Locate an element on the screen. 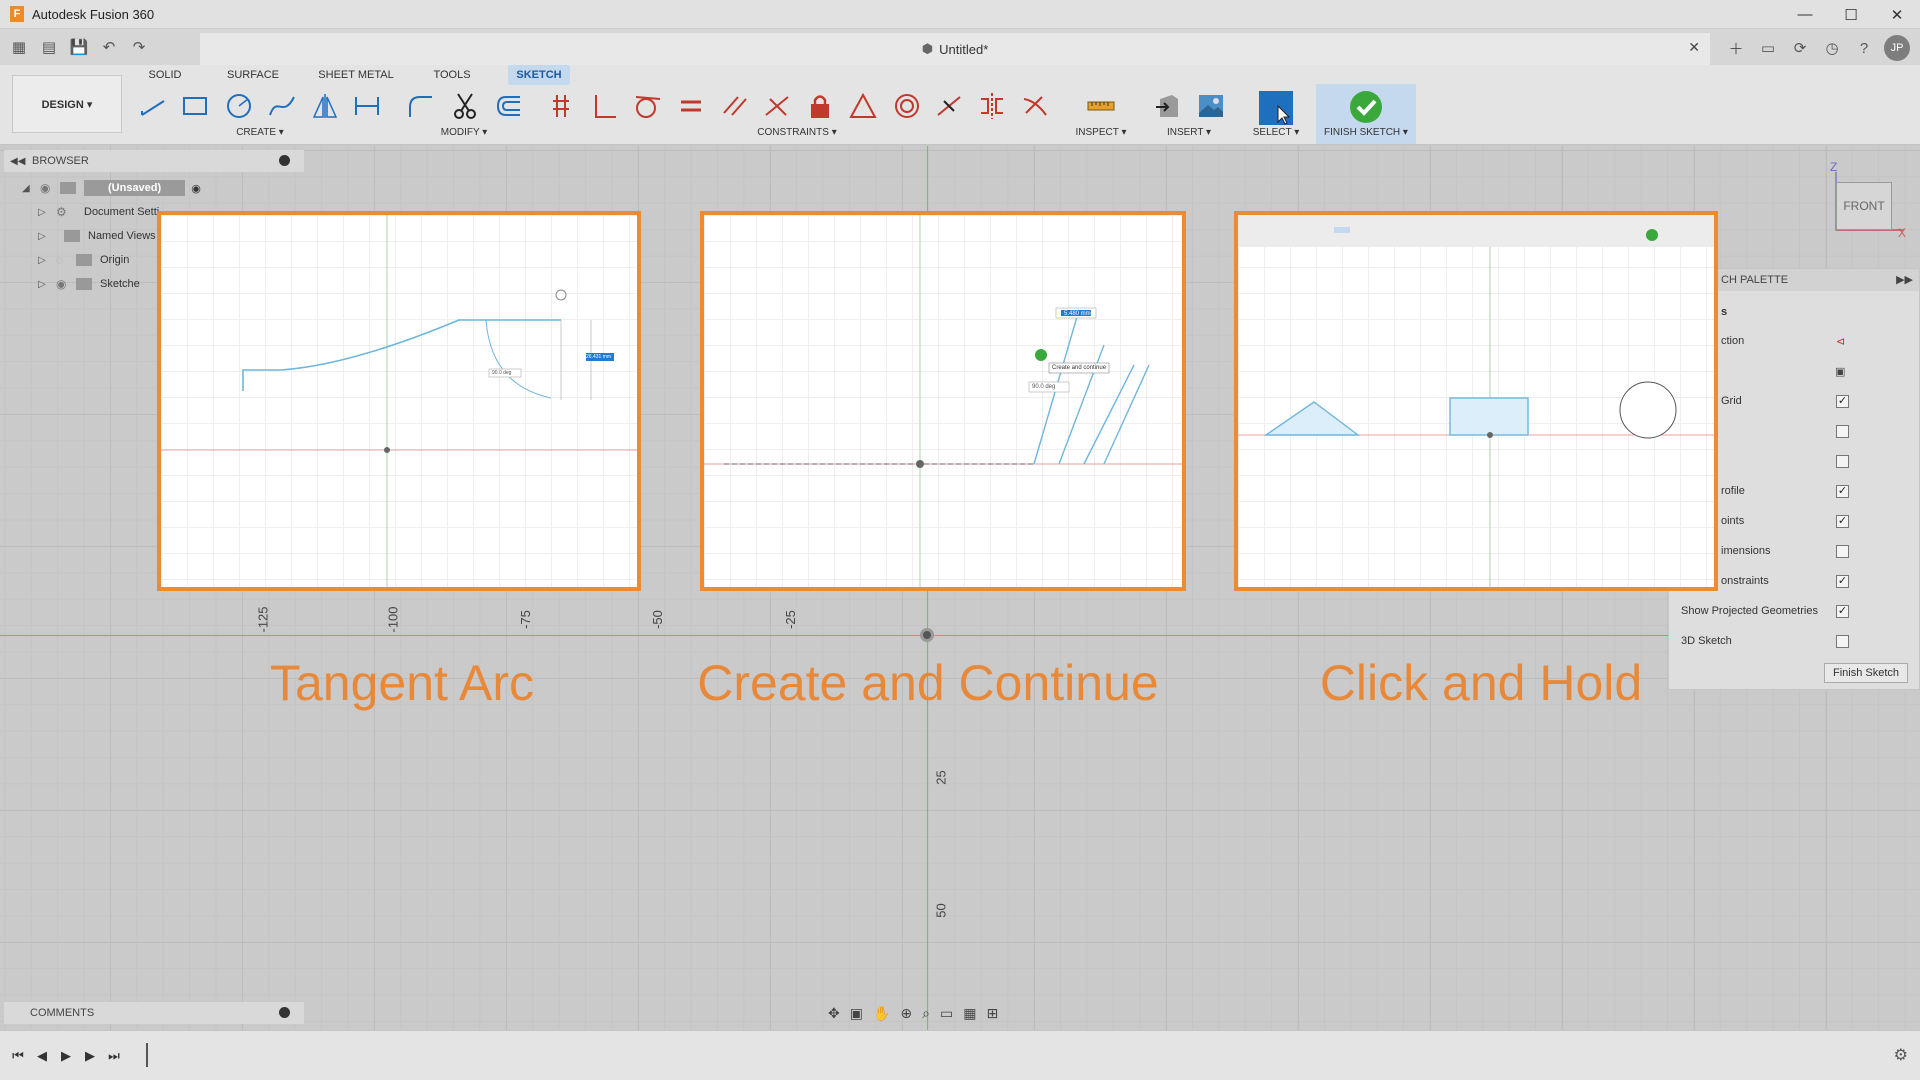 This screenshot has height=1080, width=1920. display-settings-icon: ▭ is located at coordinates (946, 1013).